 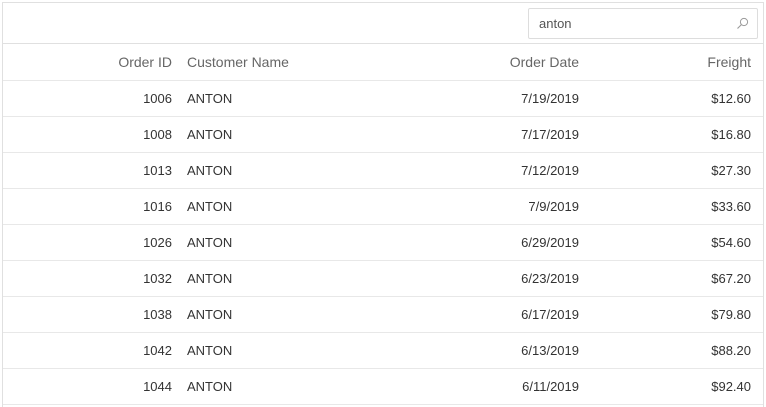 I want to click on grid-toolbar, so click(x=383, y=23).